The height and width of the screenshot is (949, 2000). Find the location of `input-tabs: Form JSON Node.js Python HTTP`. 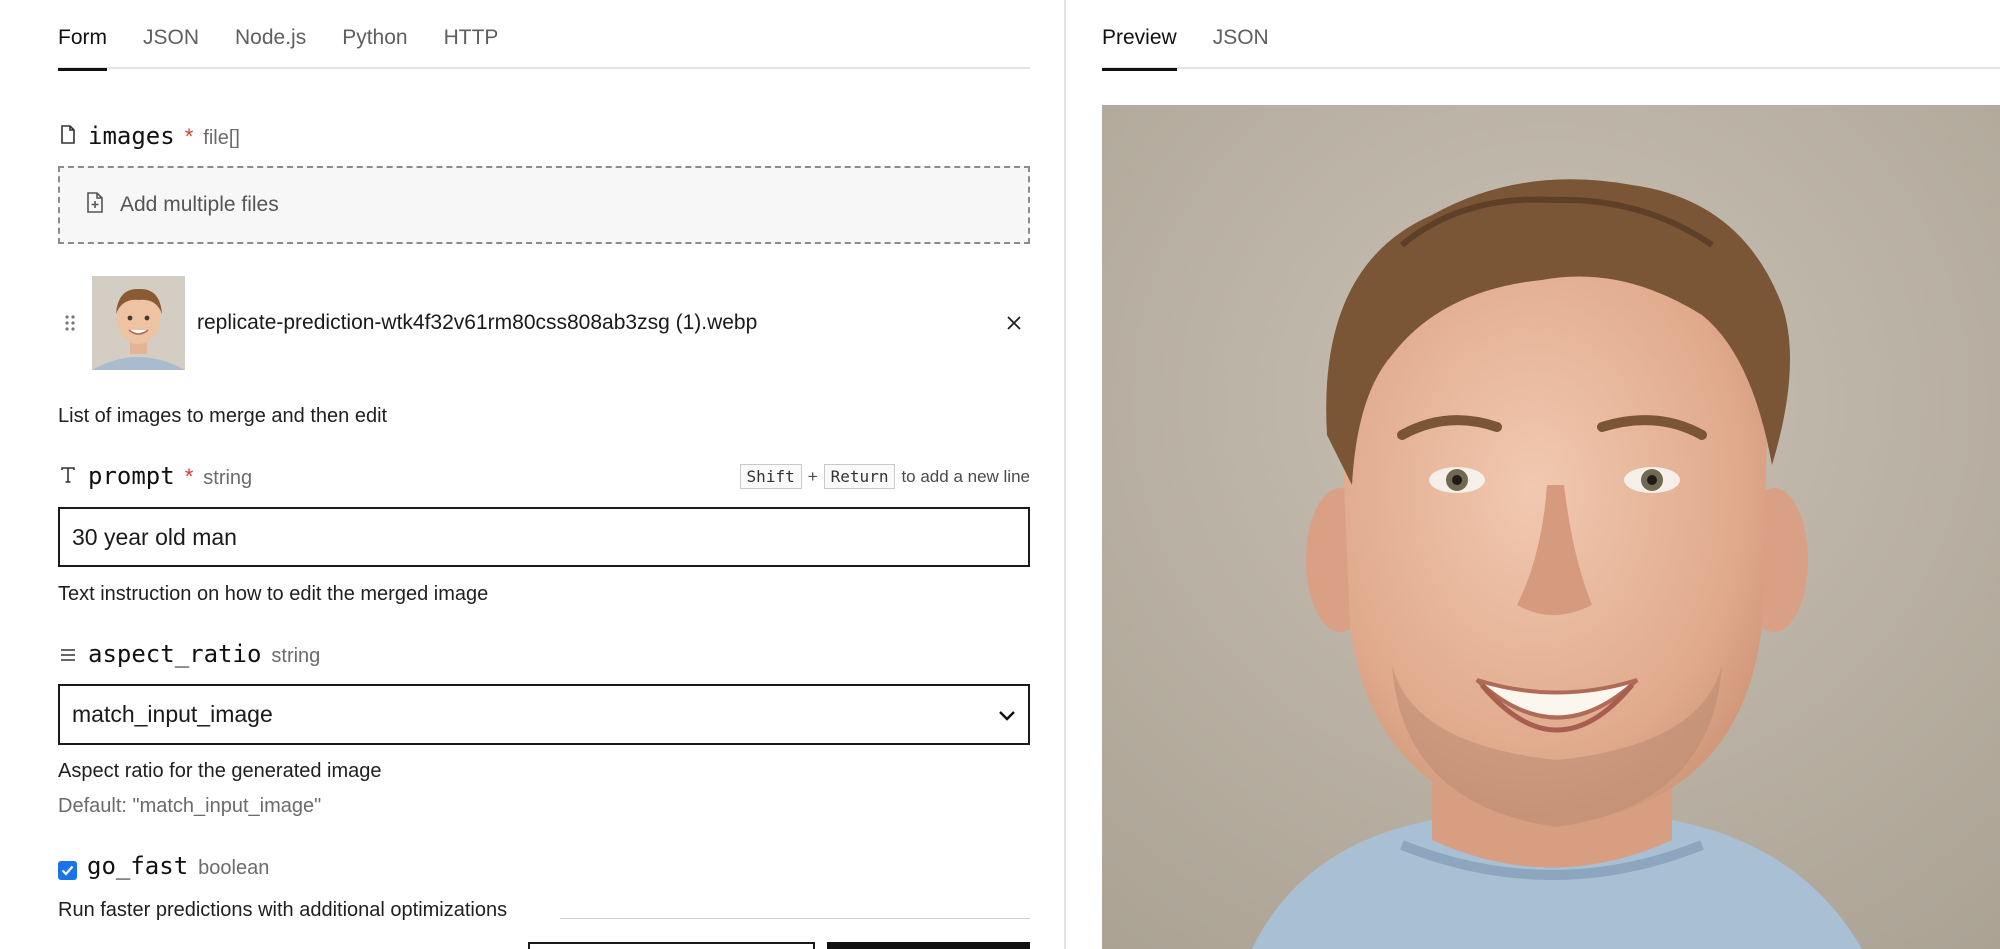

input-tabs: Form JSON Node.js Python HTTP is located at coordinates (544, 35).